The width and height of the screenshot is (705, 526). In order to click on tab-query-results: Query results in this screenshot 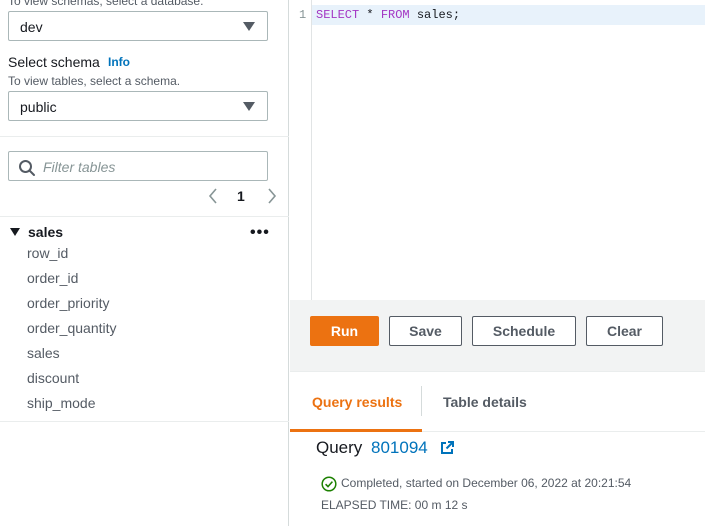, I will do `click(357, 402)`.